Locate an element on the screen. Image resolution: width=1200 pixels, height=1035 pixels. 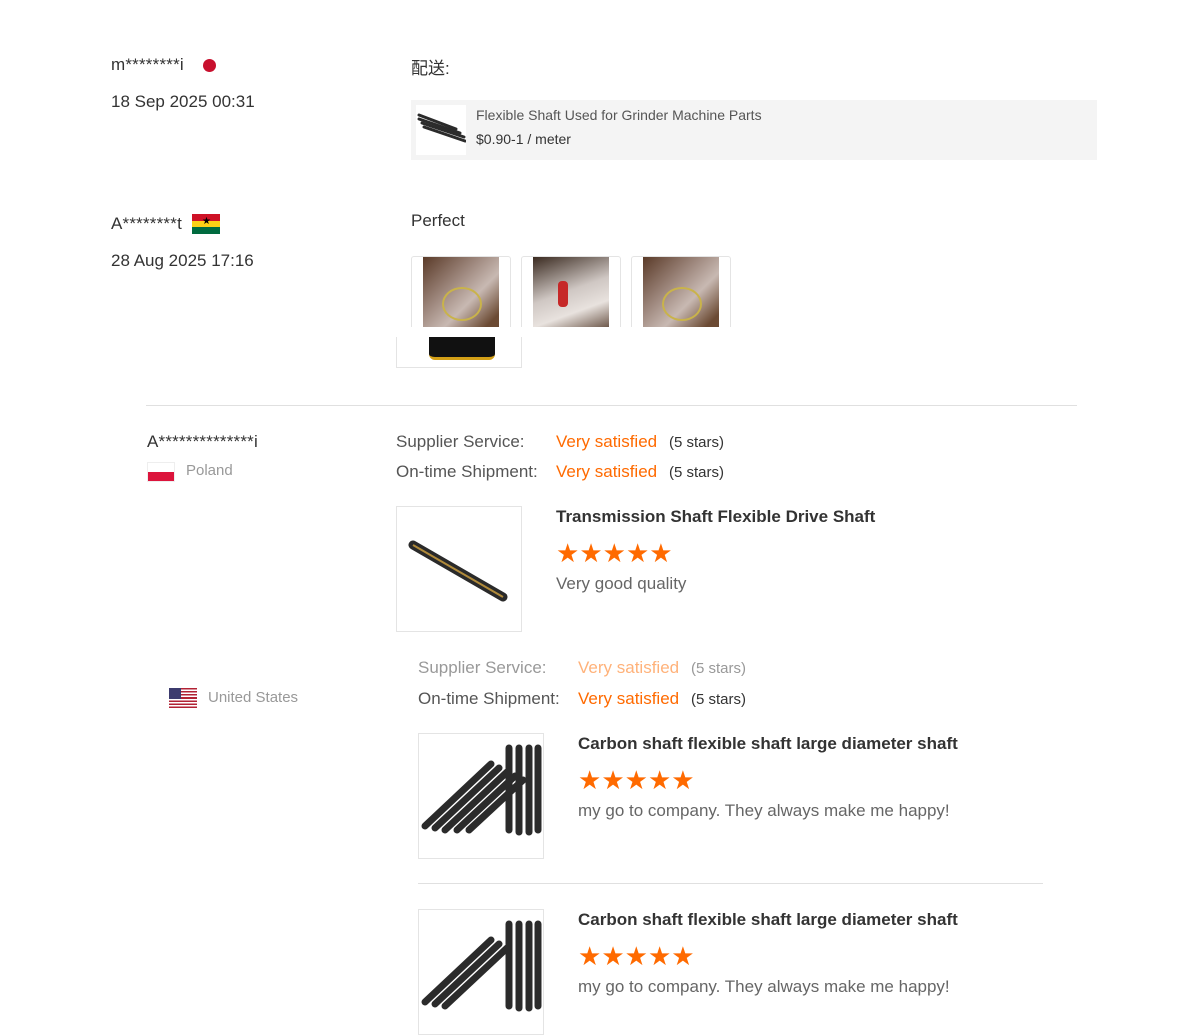
poland-flag-icon is located at coordinates (161, 472).